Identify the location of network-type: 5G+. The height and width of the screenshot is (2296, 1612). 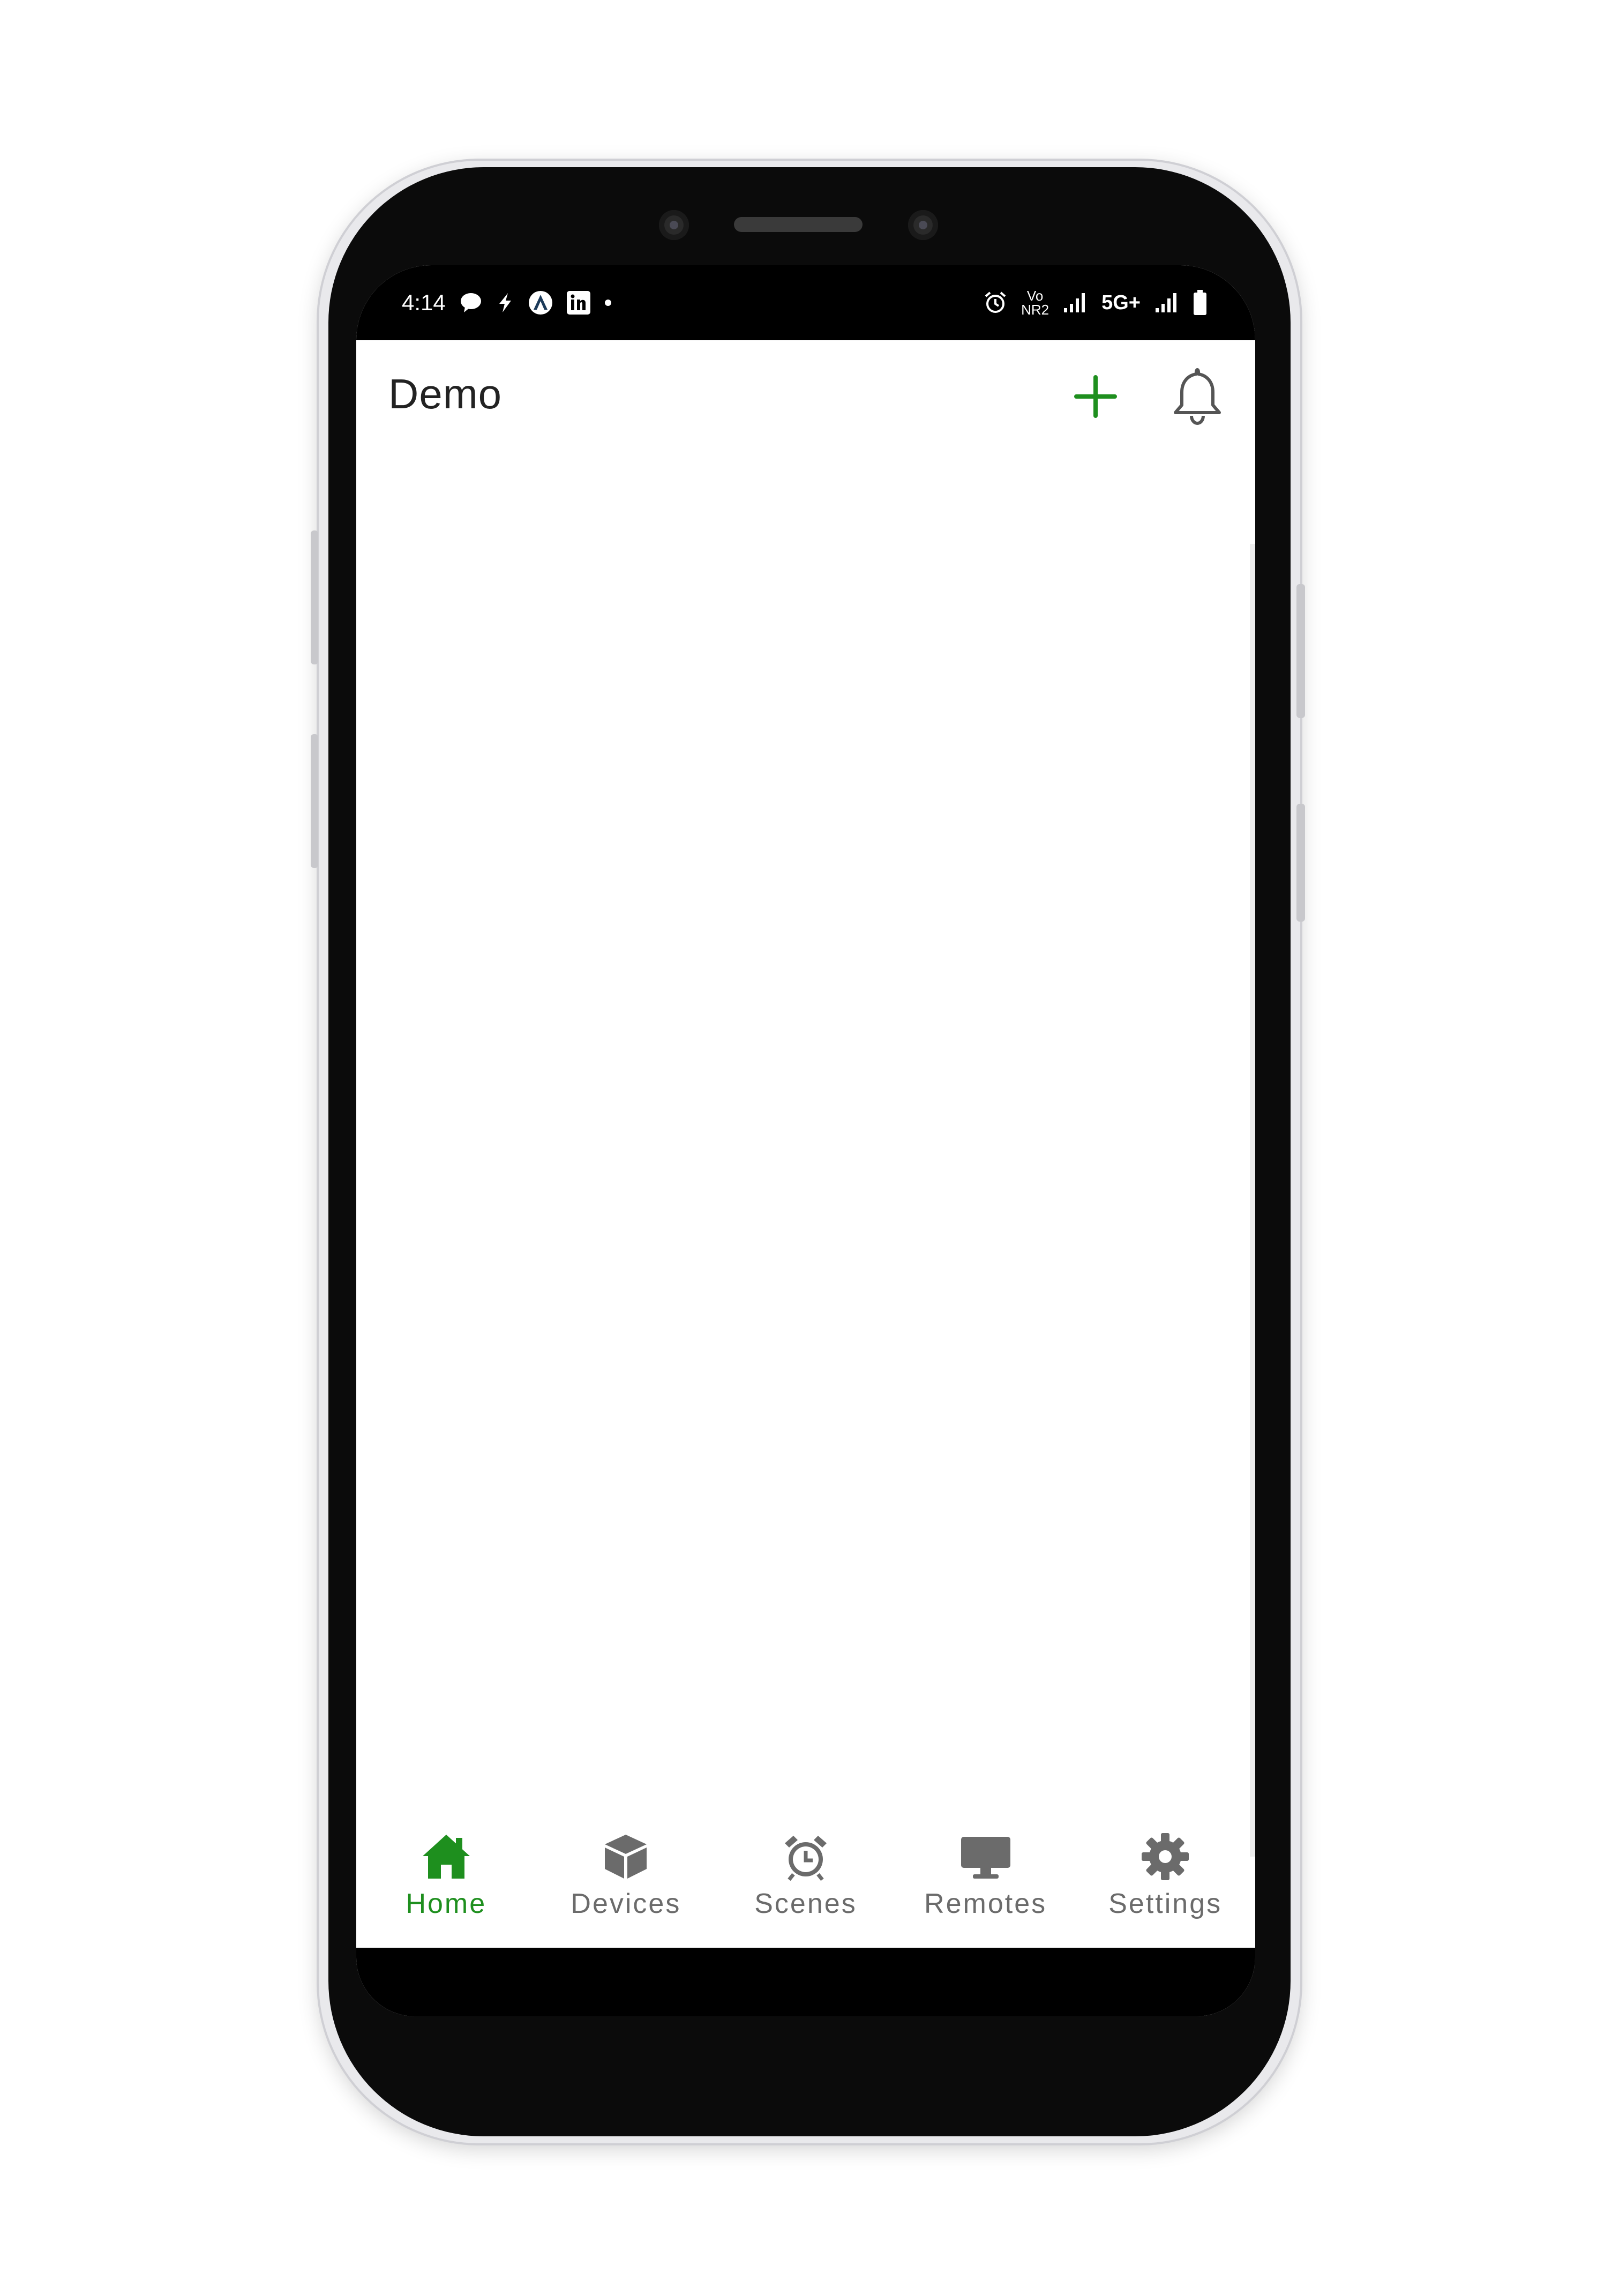
(1121, 302).